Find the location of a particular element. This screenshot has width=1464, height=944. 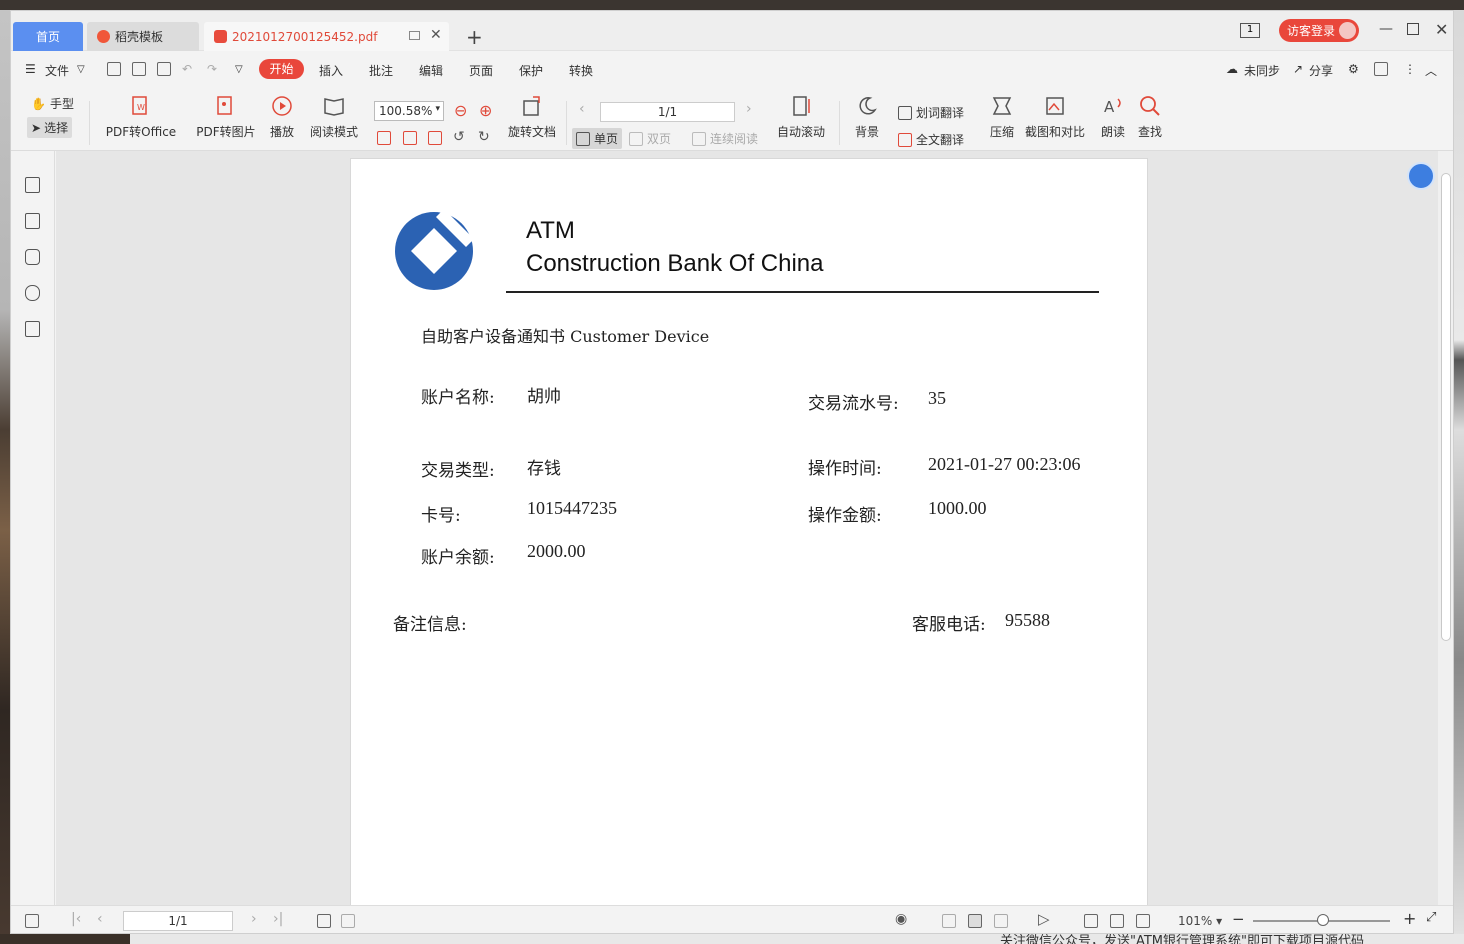

redo-icon: ↷ is located at coordinates (212, 69).